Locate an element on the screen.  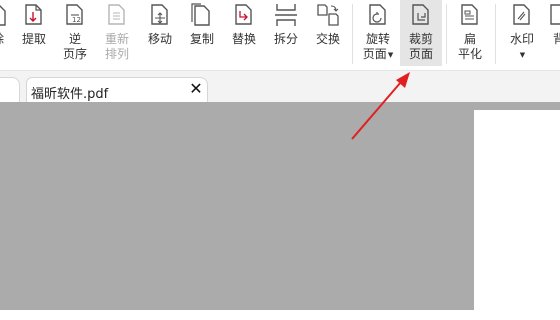
rearrange-label-2: 排列 is located at coordinates (116, 54).